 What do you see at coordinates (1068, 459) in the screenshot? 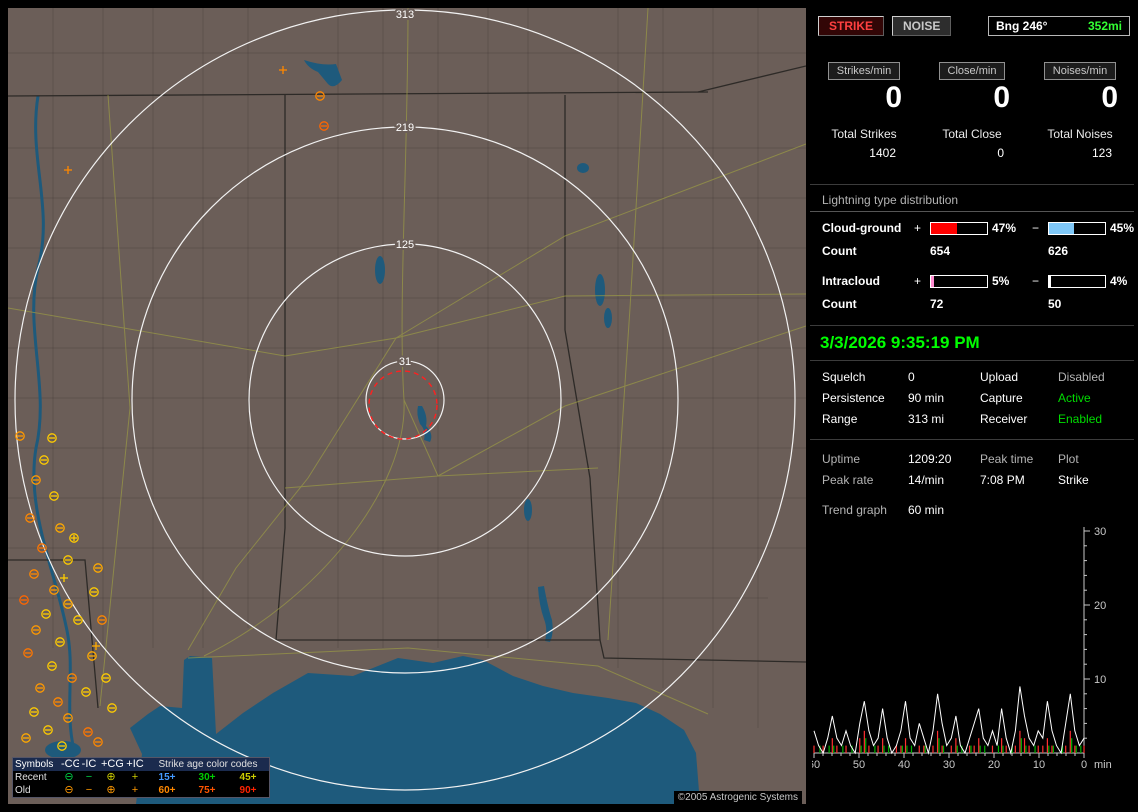
I see `plot-label: Plot` at bounding box center [1068, 459].